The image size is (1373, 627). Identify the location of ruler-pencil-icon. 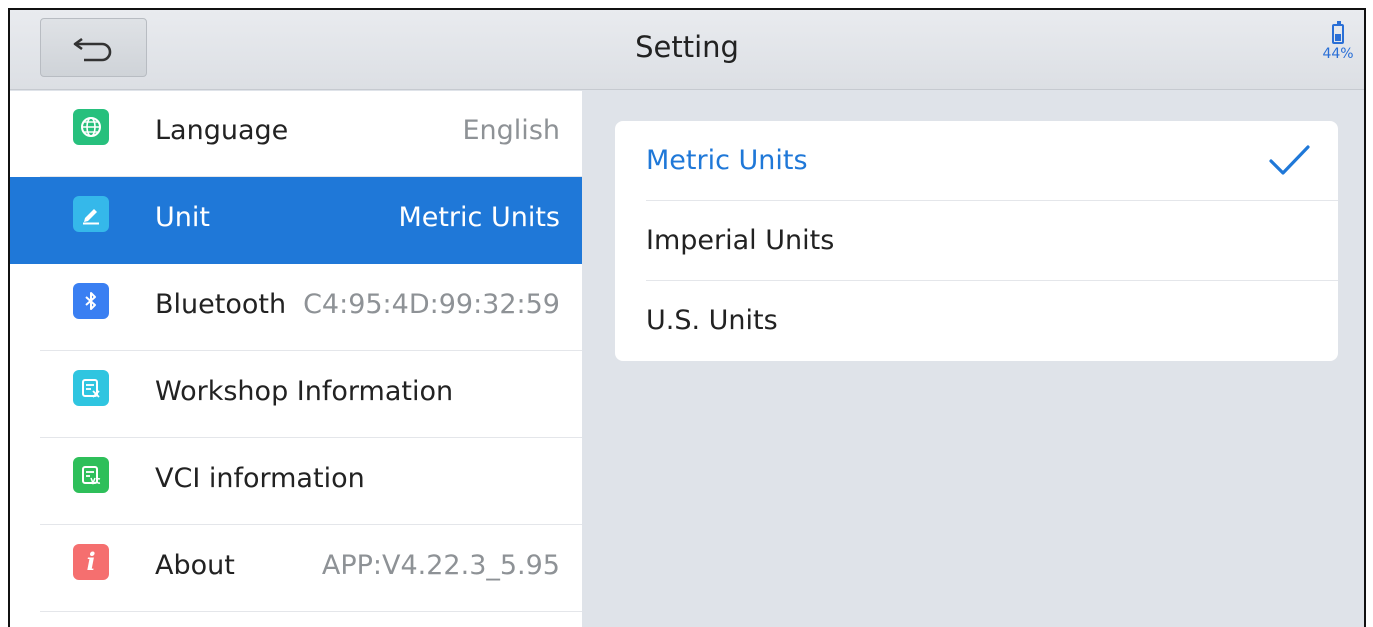
(91, 214).